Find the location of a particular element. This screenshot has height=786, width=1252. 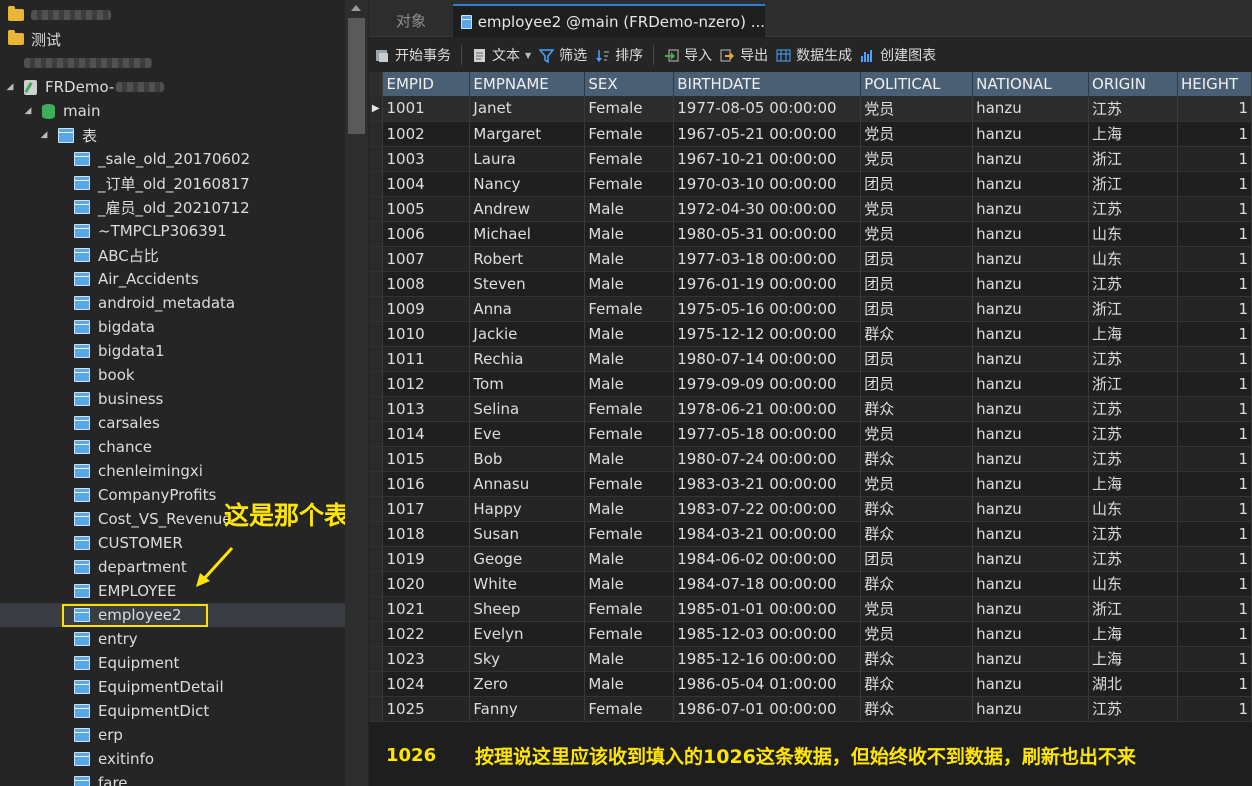

expand-arrow-icon: ◢ is located at coordinates (44, 135).